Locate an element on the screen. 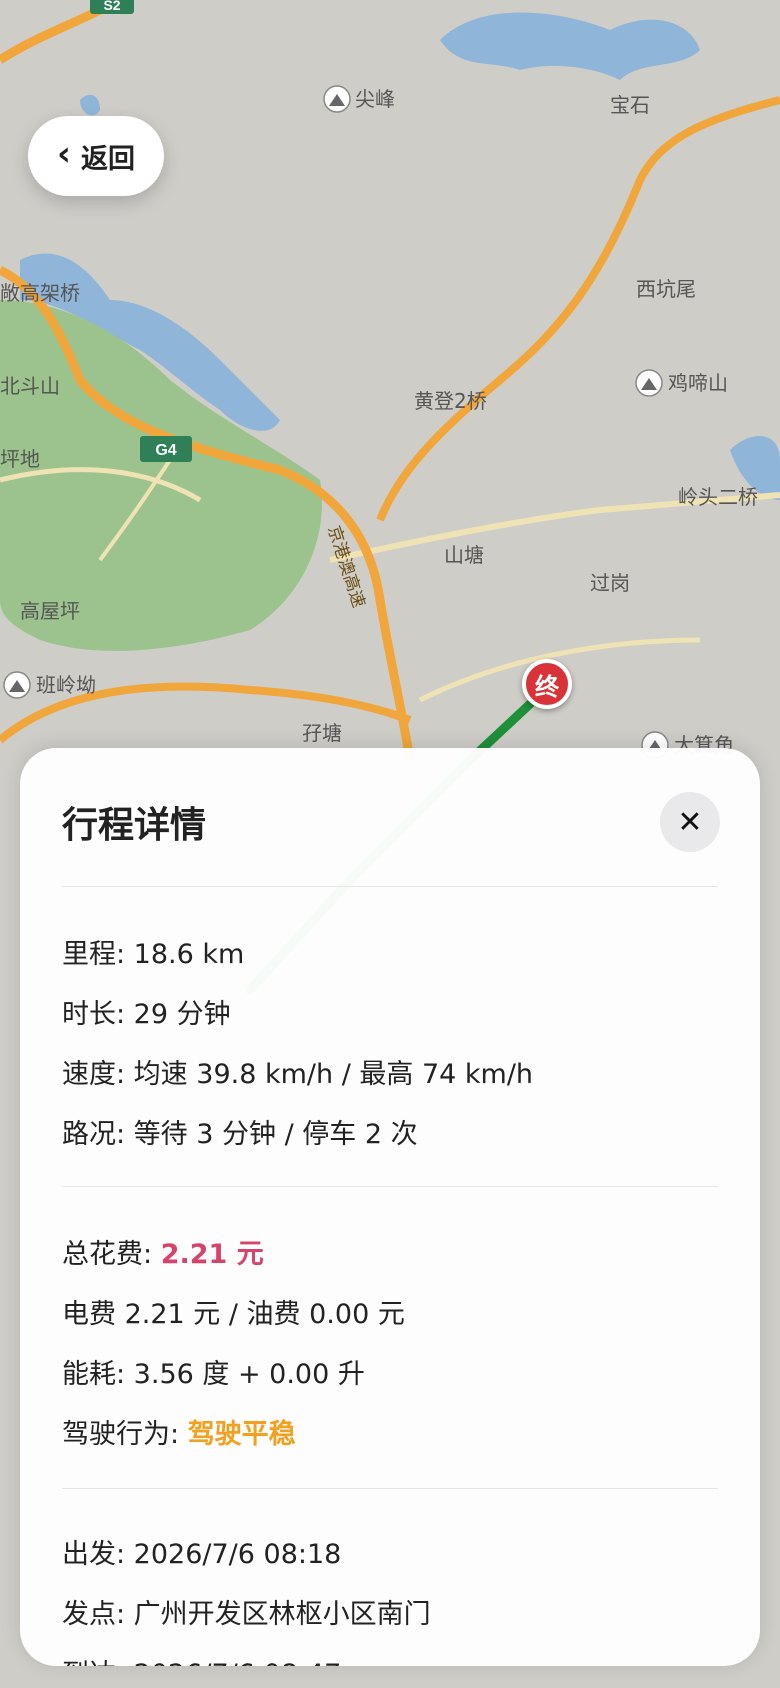  end-marker-label: 终 is located at coordinates (547, 686).